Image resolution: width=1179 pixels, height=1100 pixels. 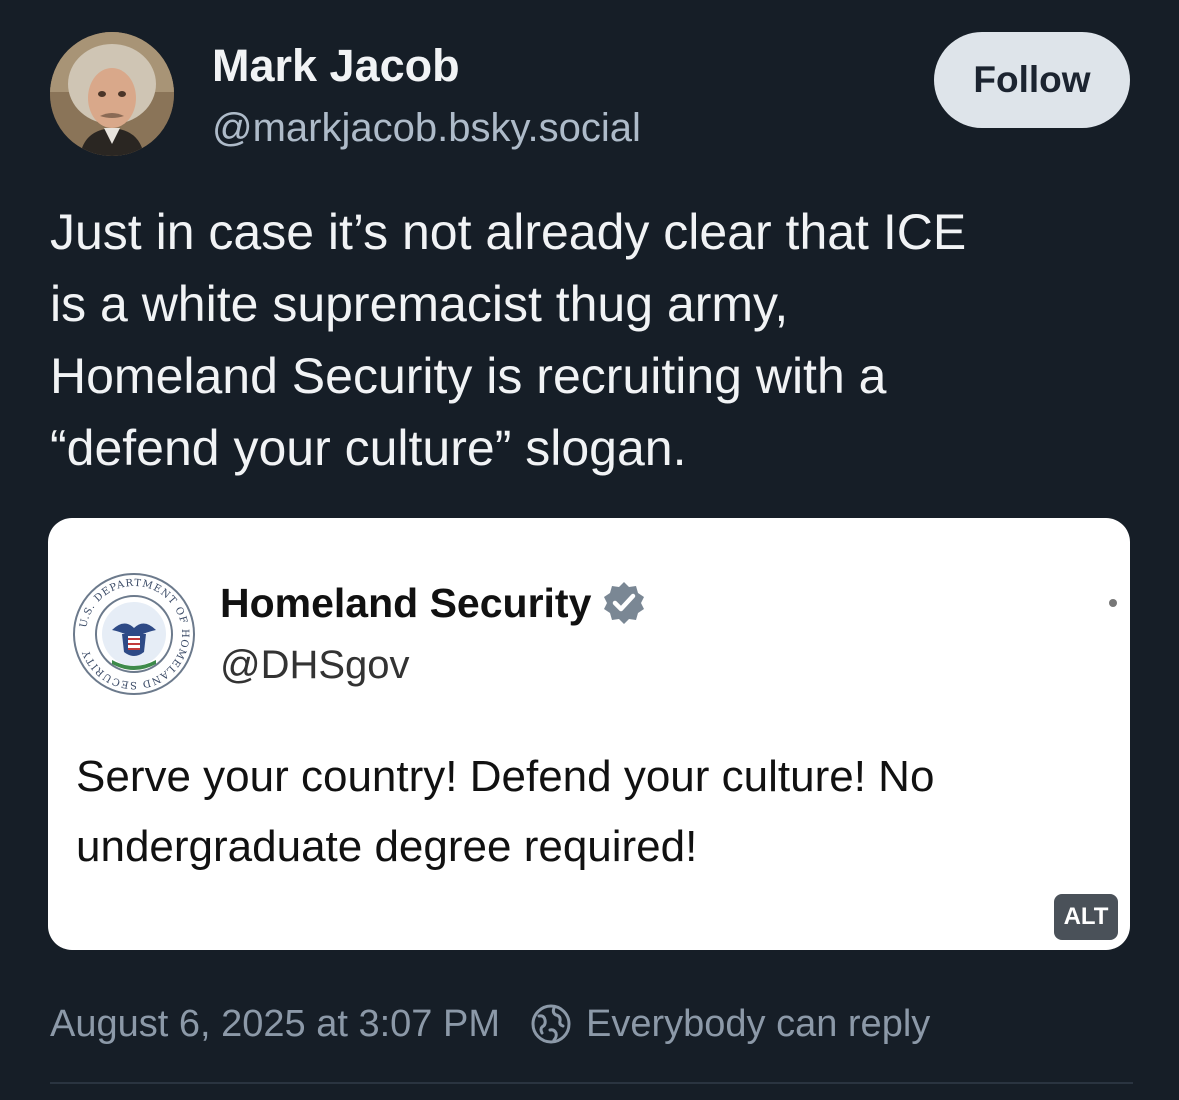 I want to click on globe-icon, so click(x=551, y=1024).